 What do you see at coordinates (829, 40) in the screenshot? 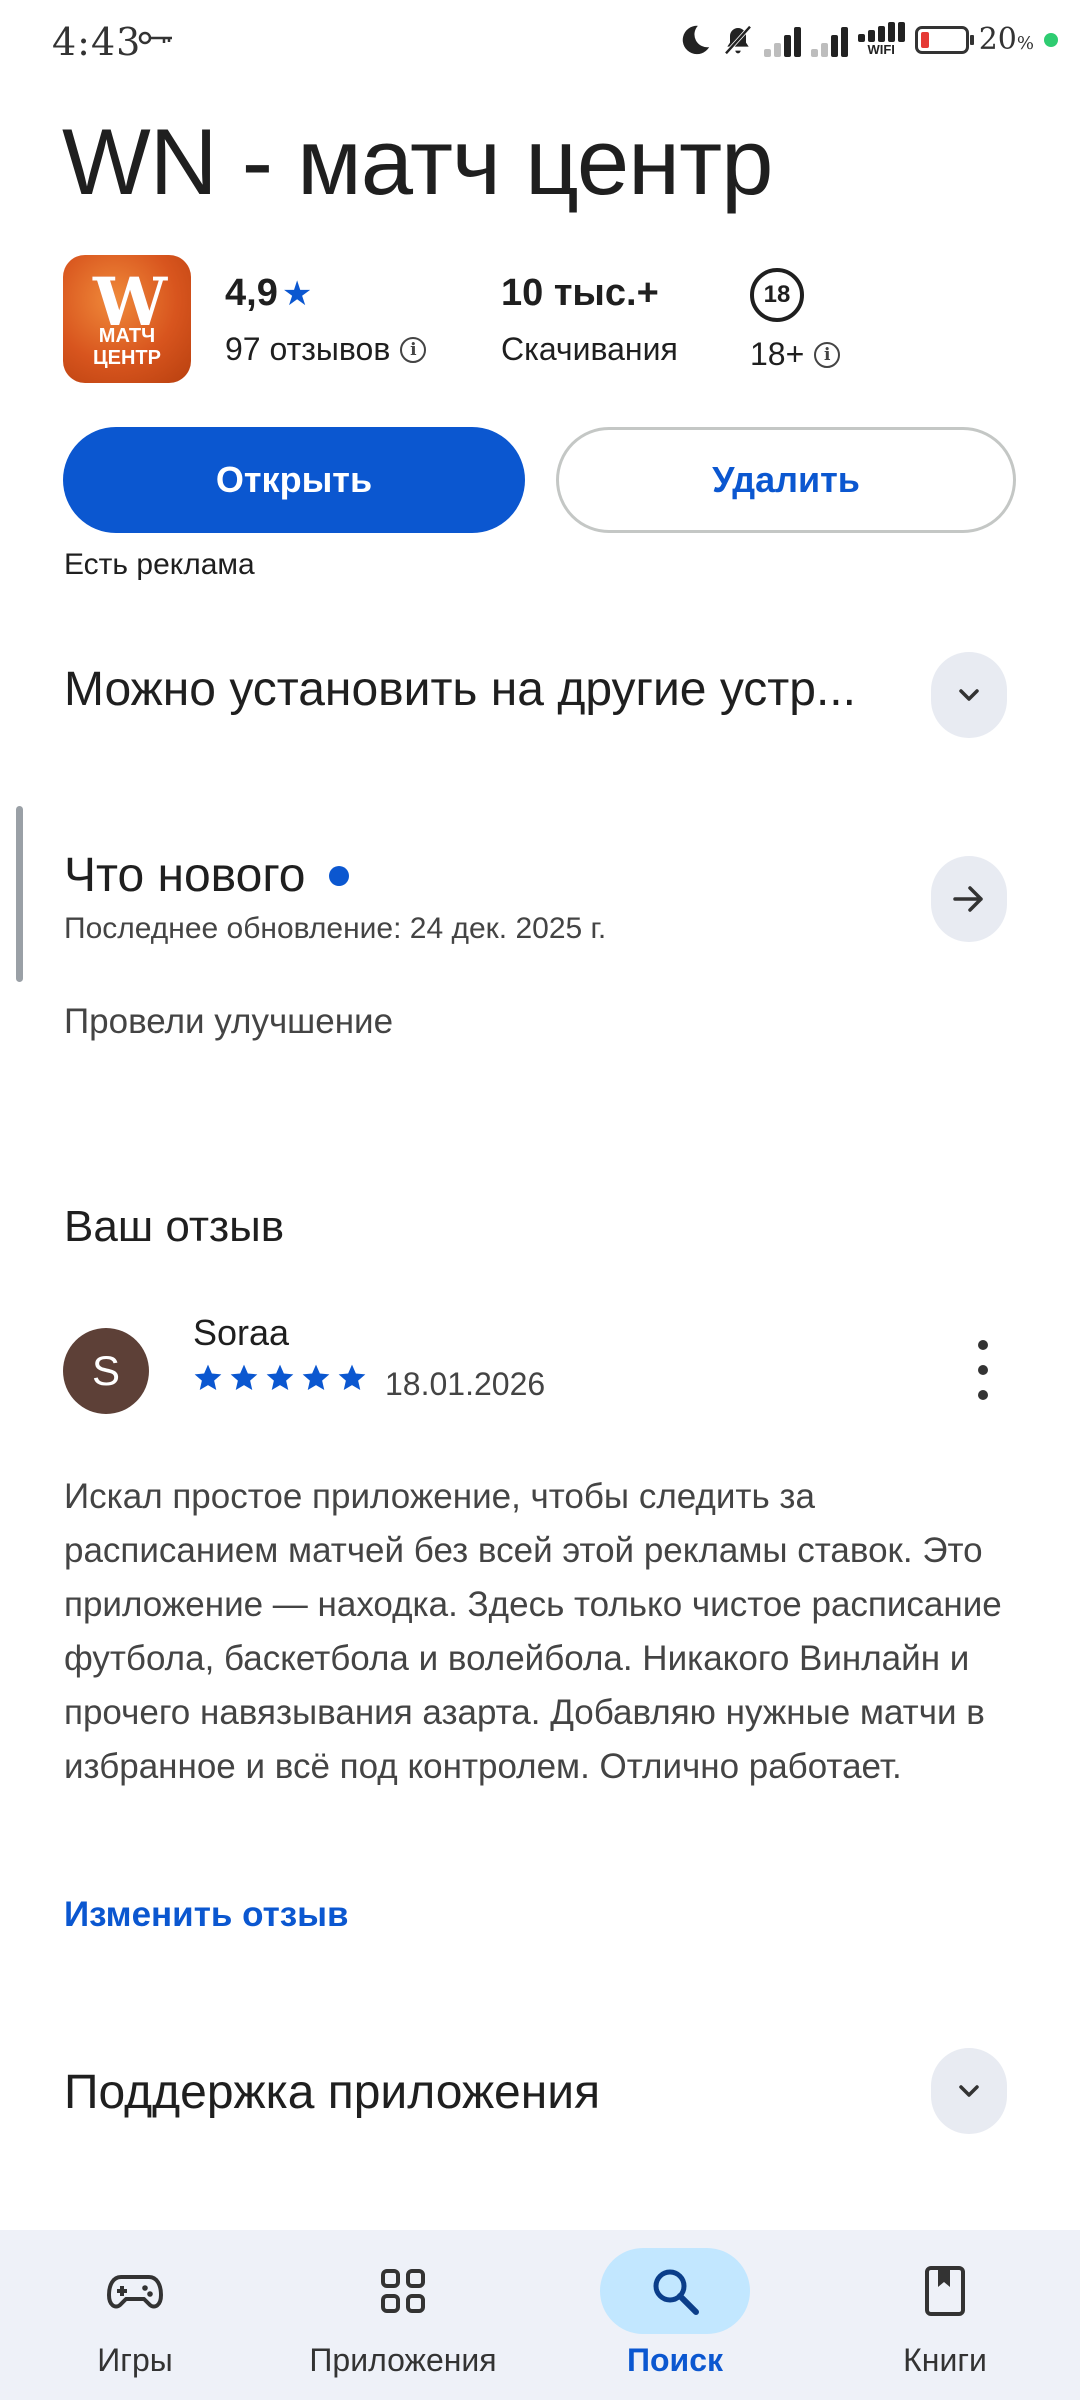
I see `signal-strength-2-icon` at bounding box center [829, 40].